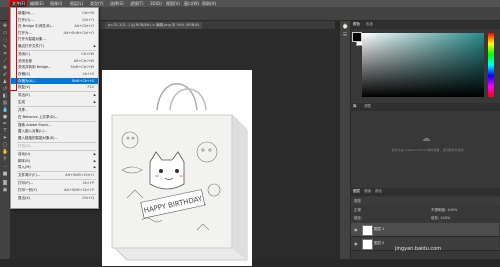 The width and height of the screenshot is (500, 267). I want to click on file-menu-item: 导出(E) ▶, so click(54, 95).